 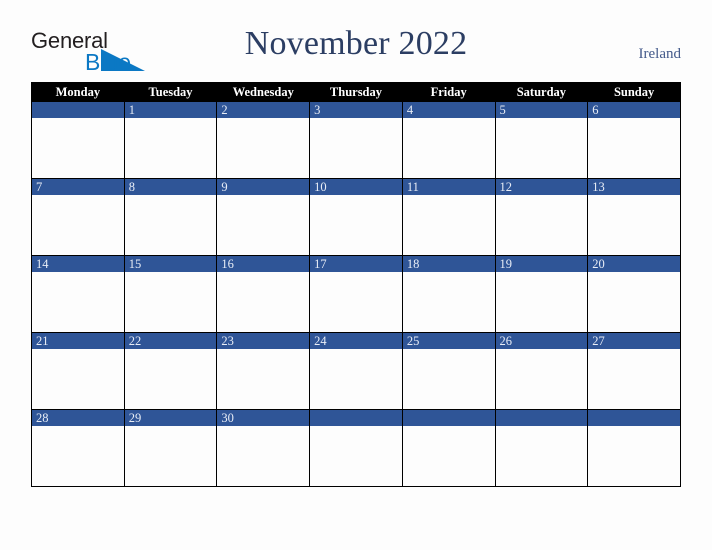 I want to click on day-cell: 26, so click(x=541, y=371).